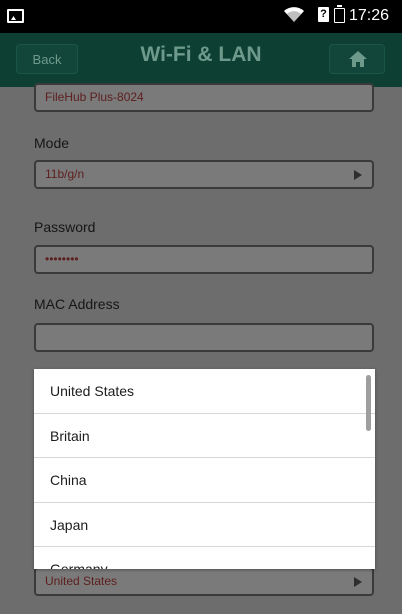 Image resolution: width=402 pixels, height=614 pixels. Describe the element at coordinates (323, 14) in the screenshot. I see `sim-icon: ?` at that location.